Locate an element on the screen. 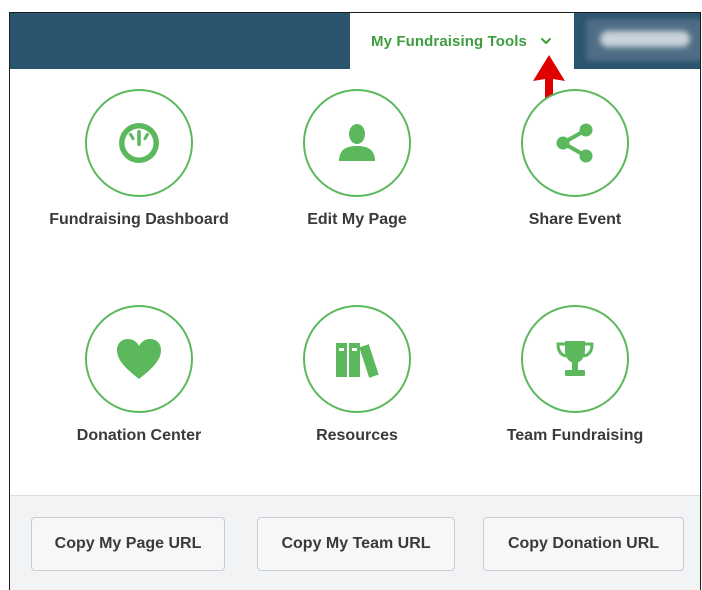 The width and height of the screenshot is (702, 590). tool-resources: Resources is located at coordinates (357, 375).